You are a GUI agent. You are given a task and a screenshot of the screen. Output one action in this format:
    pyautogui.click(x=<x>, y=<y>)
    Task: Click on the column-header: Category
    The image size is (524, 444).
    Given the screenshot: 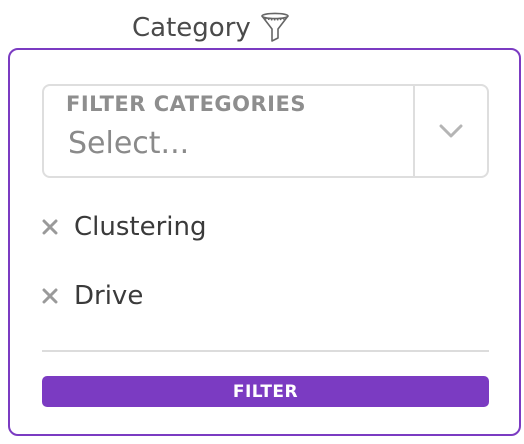 What is the action you would take?
    pyautogui.click(x=212, y=28)
    